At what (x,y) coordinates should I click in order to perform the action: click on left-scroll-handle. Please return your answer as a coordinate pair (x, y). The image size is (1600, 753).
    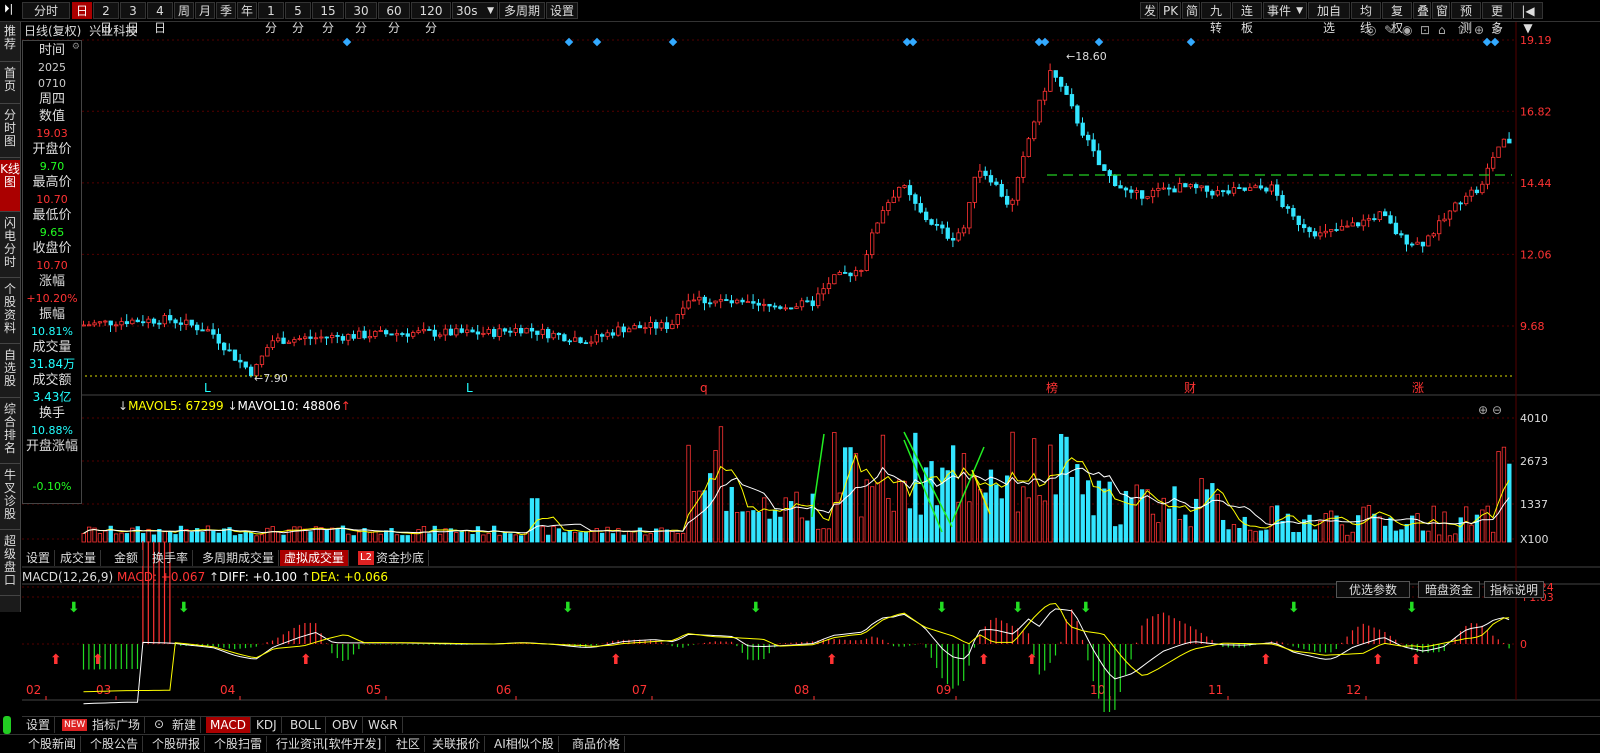
    Looking at the image, I should click on (7, 725).